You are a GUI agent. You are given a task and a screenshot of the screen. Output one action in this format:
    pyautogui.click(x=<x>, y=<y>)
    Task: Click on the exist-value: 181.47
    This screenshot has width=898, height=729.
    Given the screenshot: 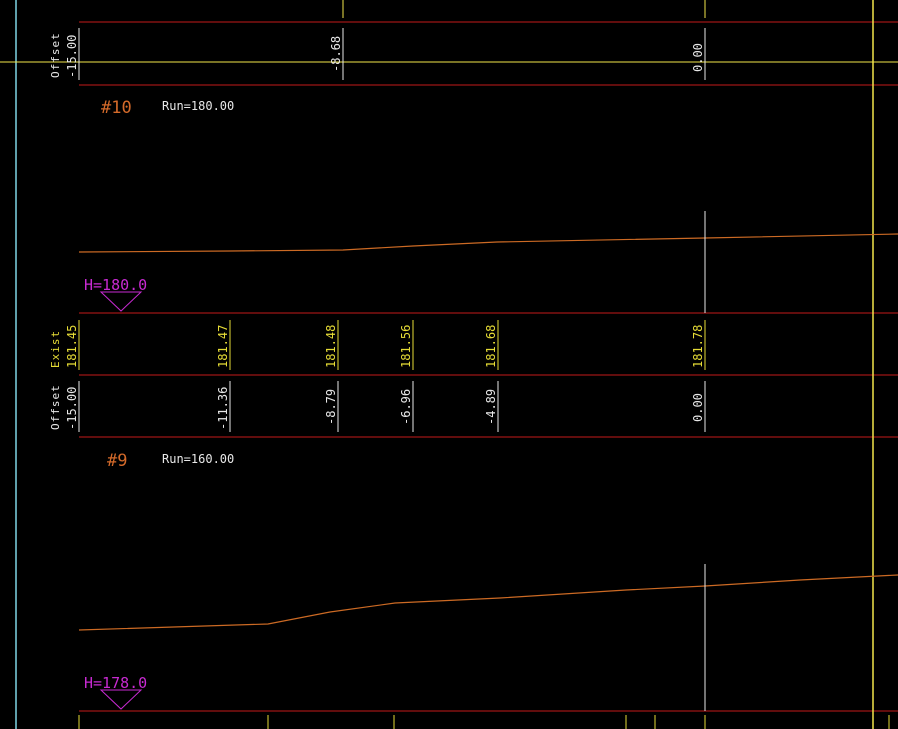 What is the action you would take?
    pyautogui.click(x=223, y=346)
    